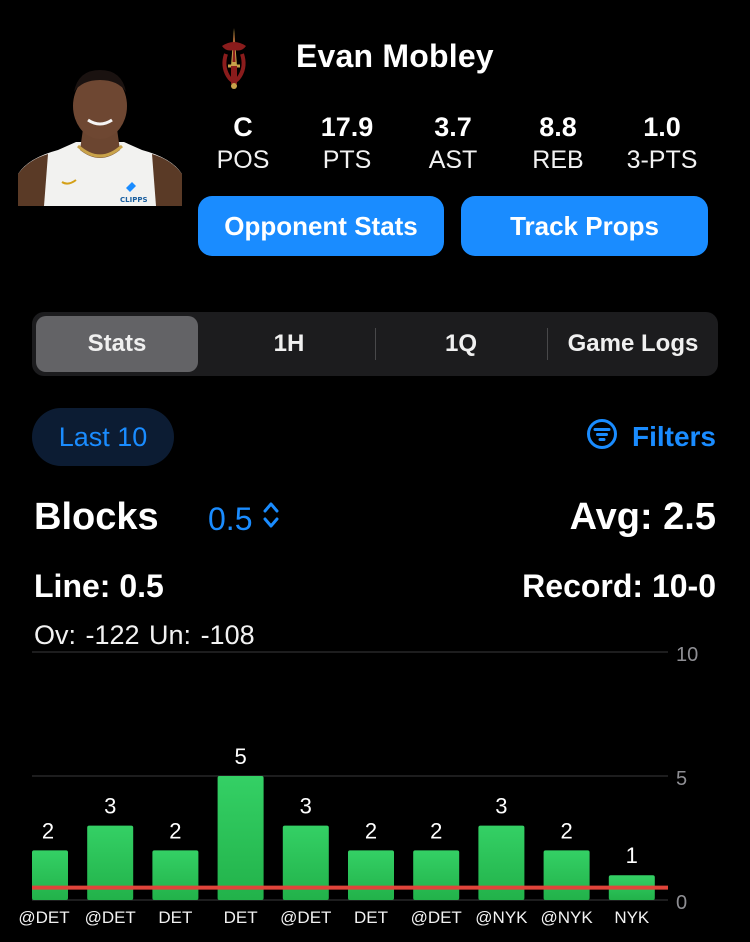  What do you see at coordinates (100, 134) in the screenshot?
I see `player-photo: CLIPPS` at bounding box center [100, 134].